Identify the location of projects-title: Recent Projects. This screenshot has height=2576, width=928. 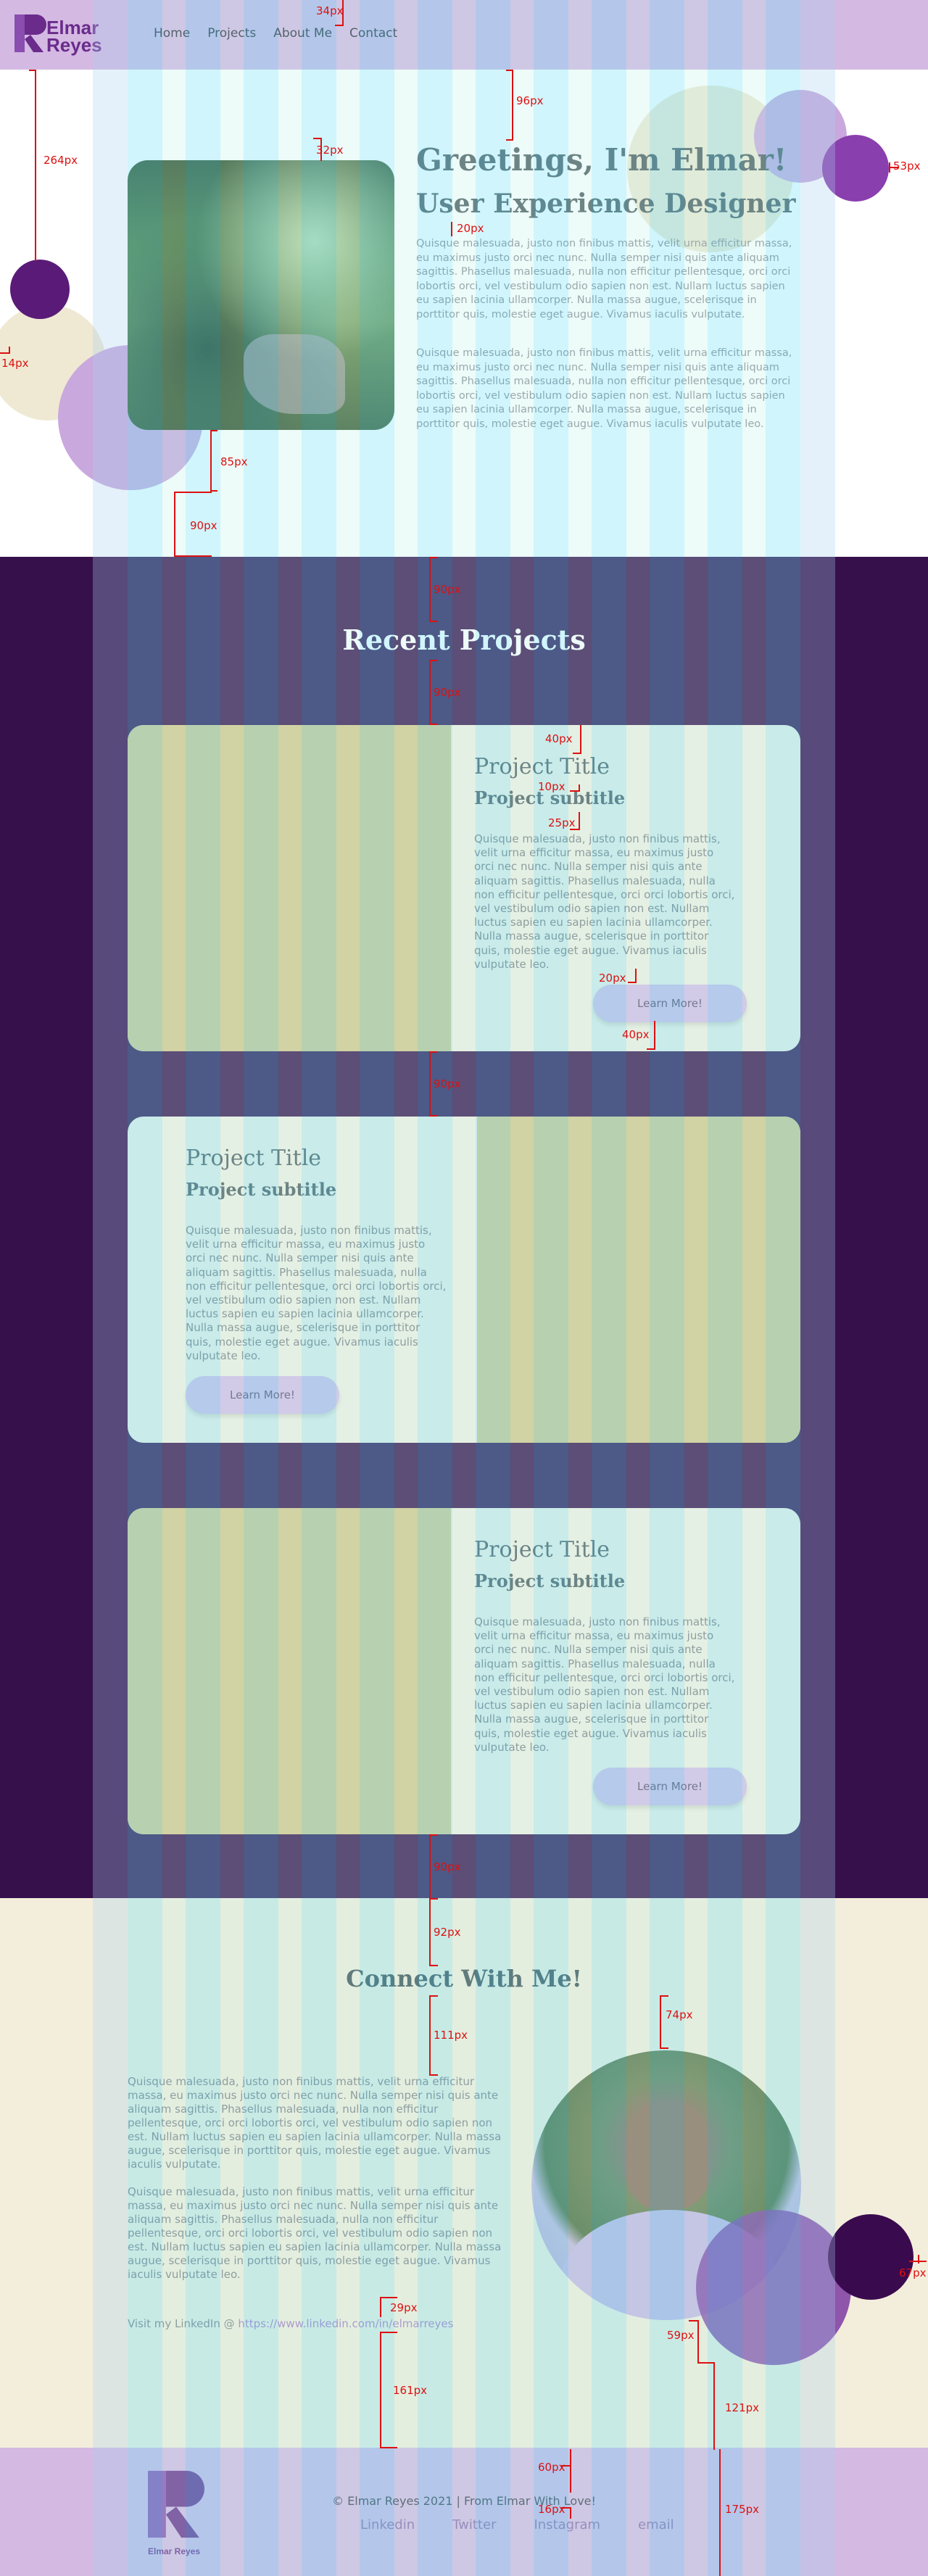
(464, 640).